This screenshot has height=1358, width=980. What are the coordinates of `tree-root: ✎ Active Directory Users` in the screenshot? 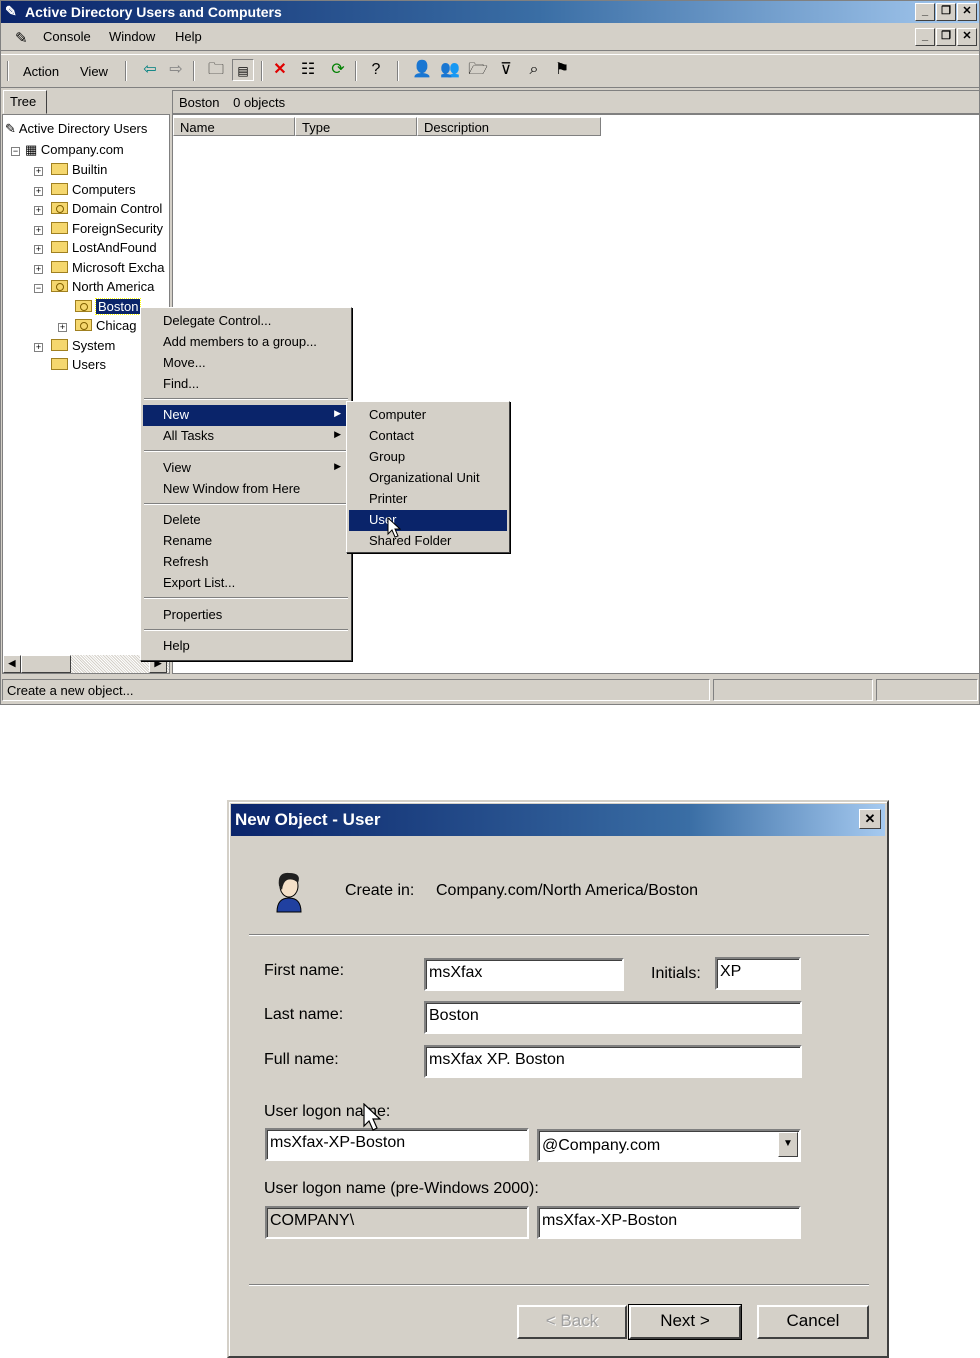 It's located at (76, 129).